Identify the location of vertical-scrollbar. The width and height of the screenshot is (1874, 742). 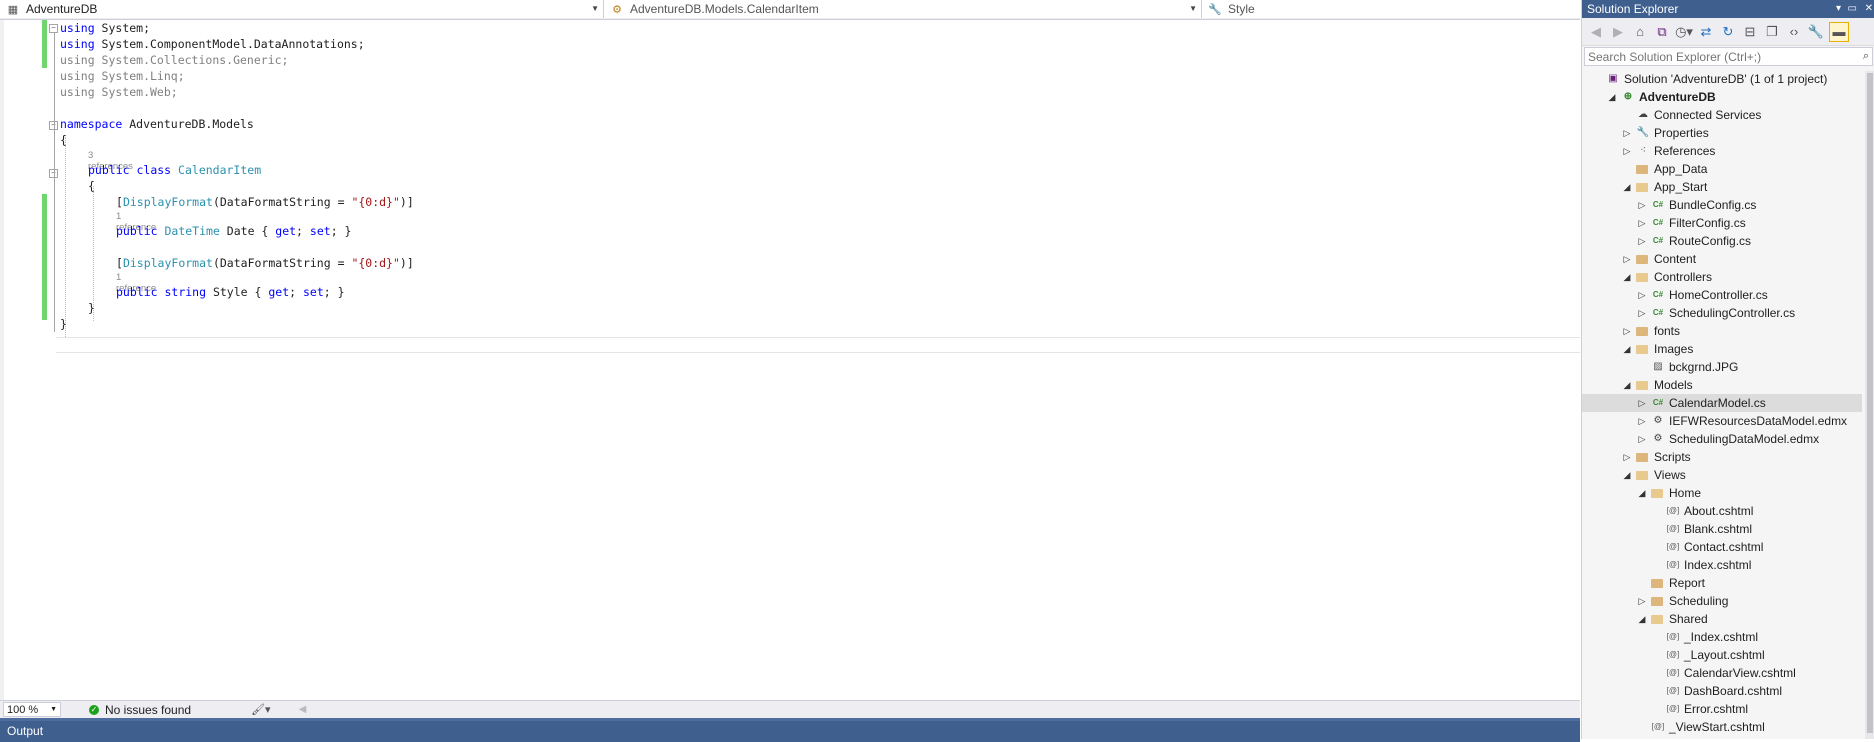
(1869, 405).